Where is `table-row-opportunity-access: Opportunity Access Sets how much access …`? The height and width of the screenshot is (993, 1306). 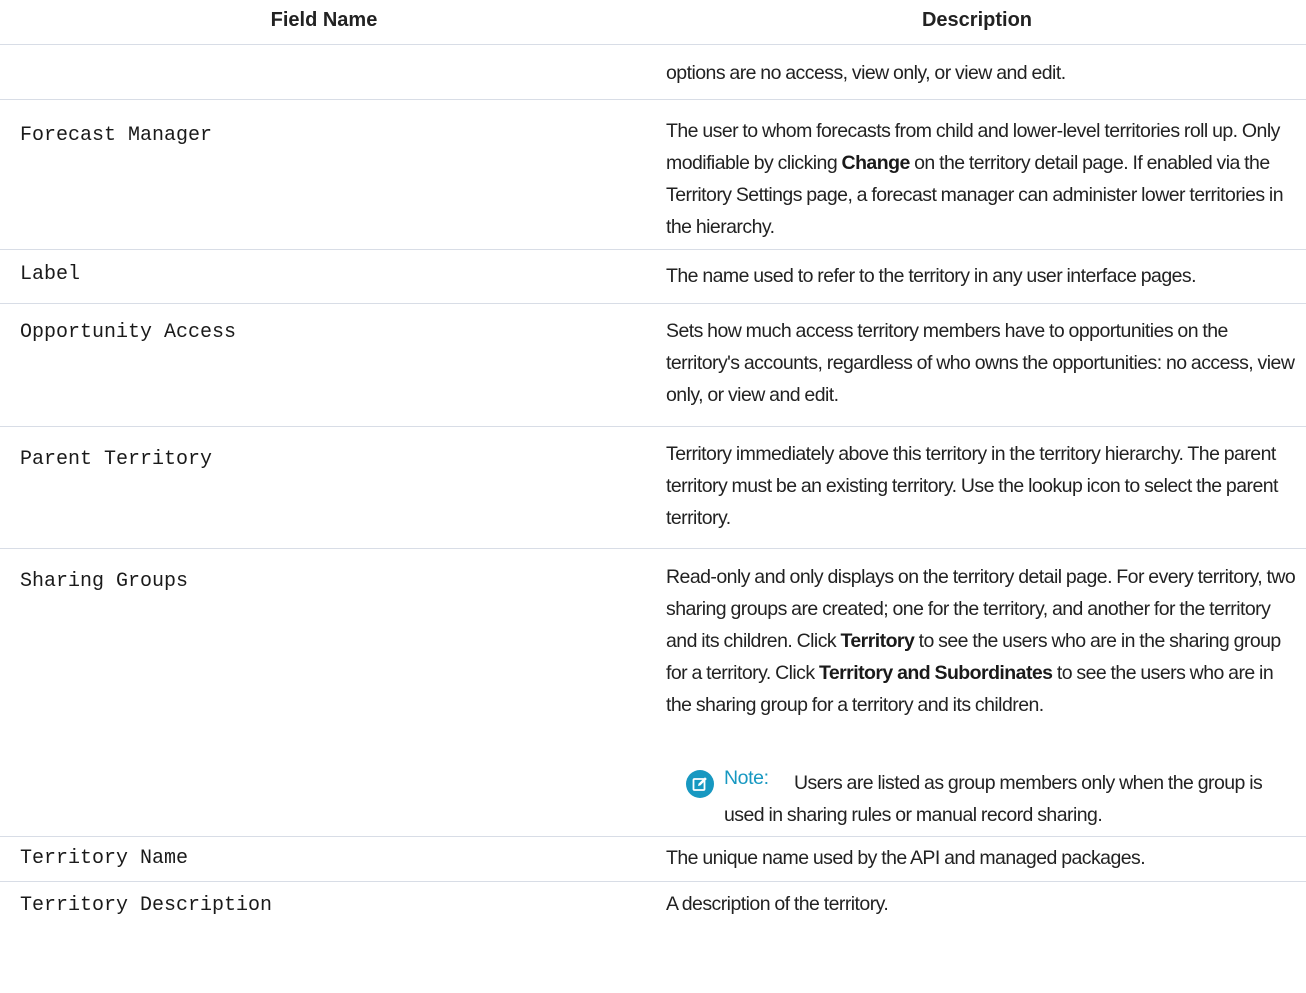
table-row-opportunity-access: Opportunity Access Sets how much access … is located at coordinates (653, 365).